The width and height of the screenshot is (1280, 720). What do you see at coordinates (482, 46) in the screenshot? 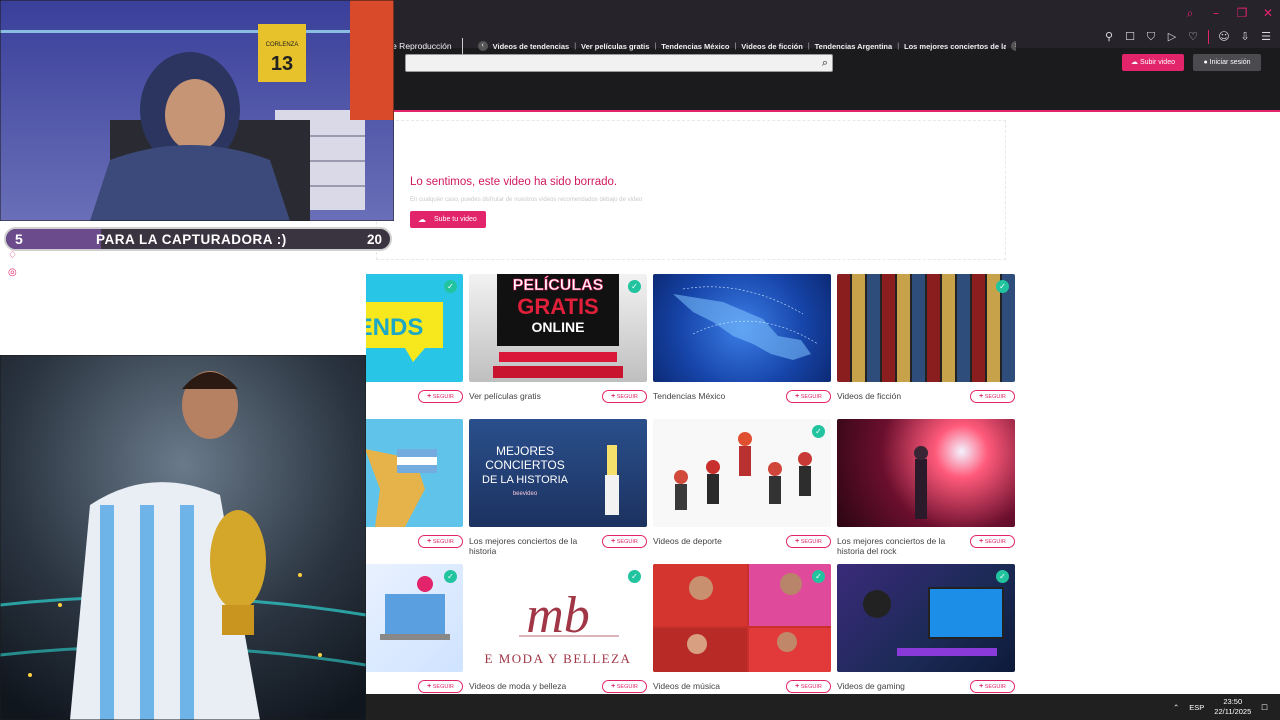
I see `nav-prev-icon: ‹` at bounding box center [482, 46].